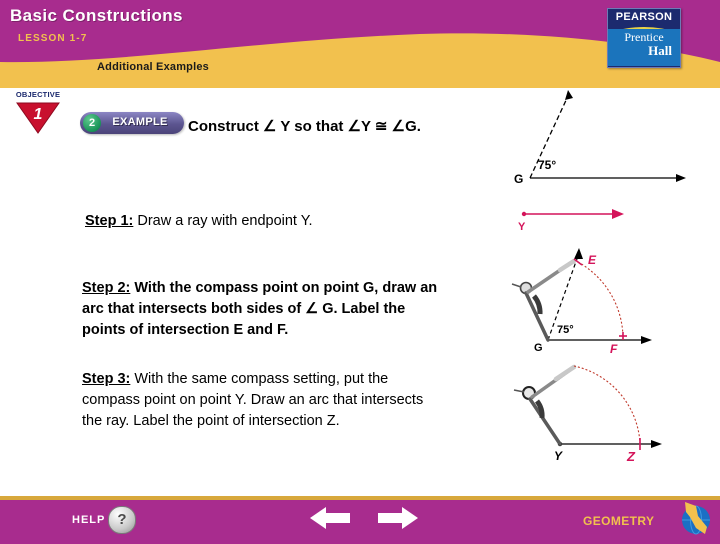  What do you see at coordinates (92, 123) in the screenshot?
I see `example-number: 2` at bounding box center [92, 123].